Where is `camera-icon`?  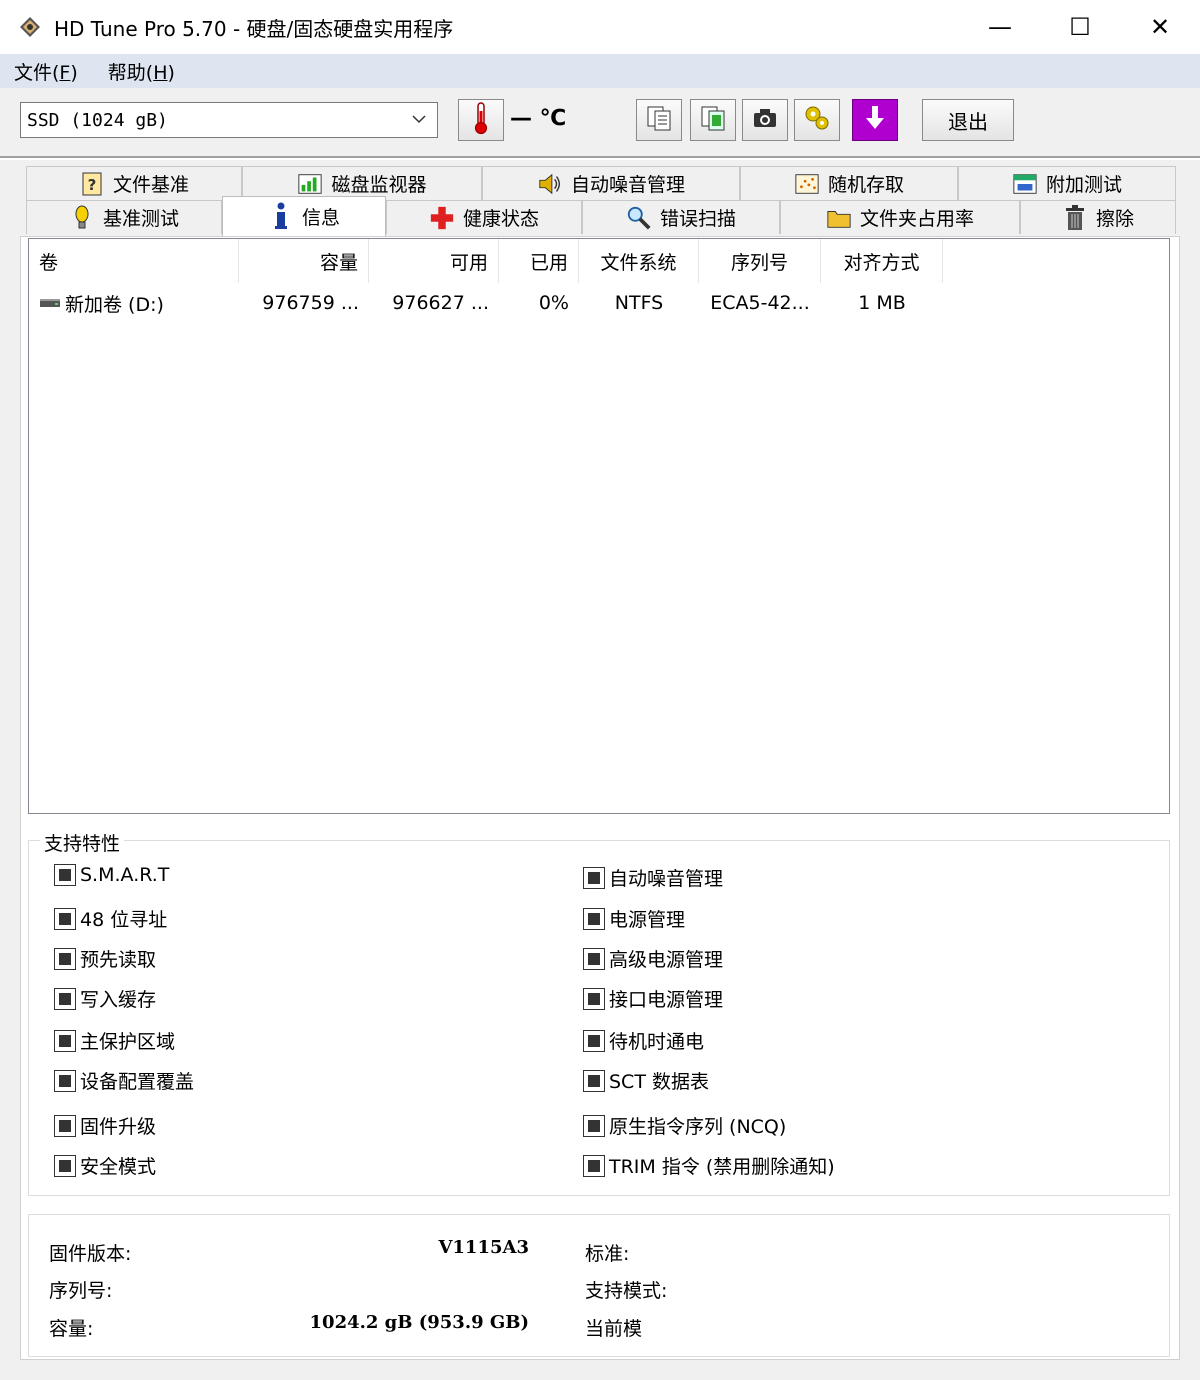 camera-icon is located at coordinates (765, 120).